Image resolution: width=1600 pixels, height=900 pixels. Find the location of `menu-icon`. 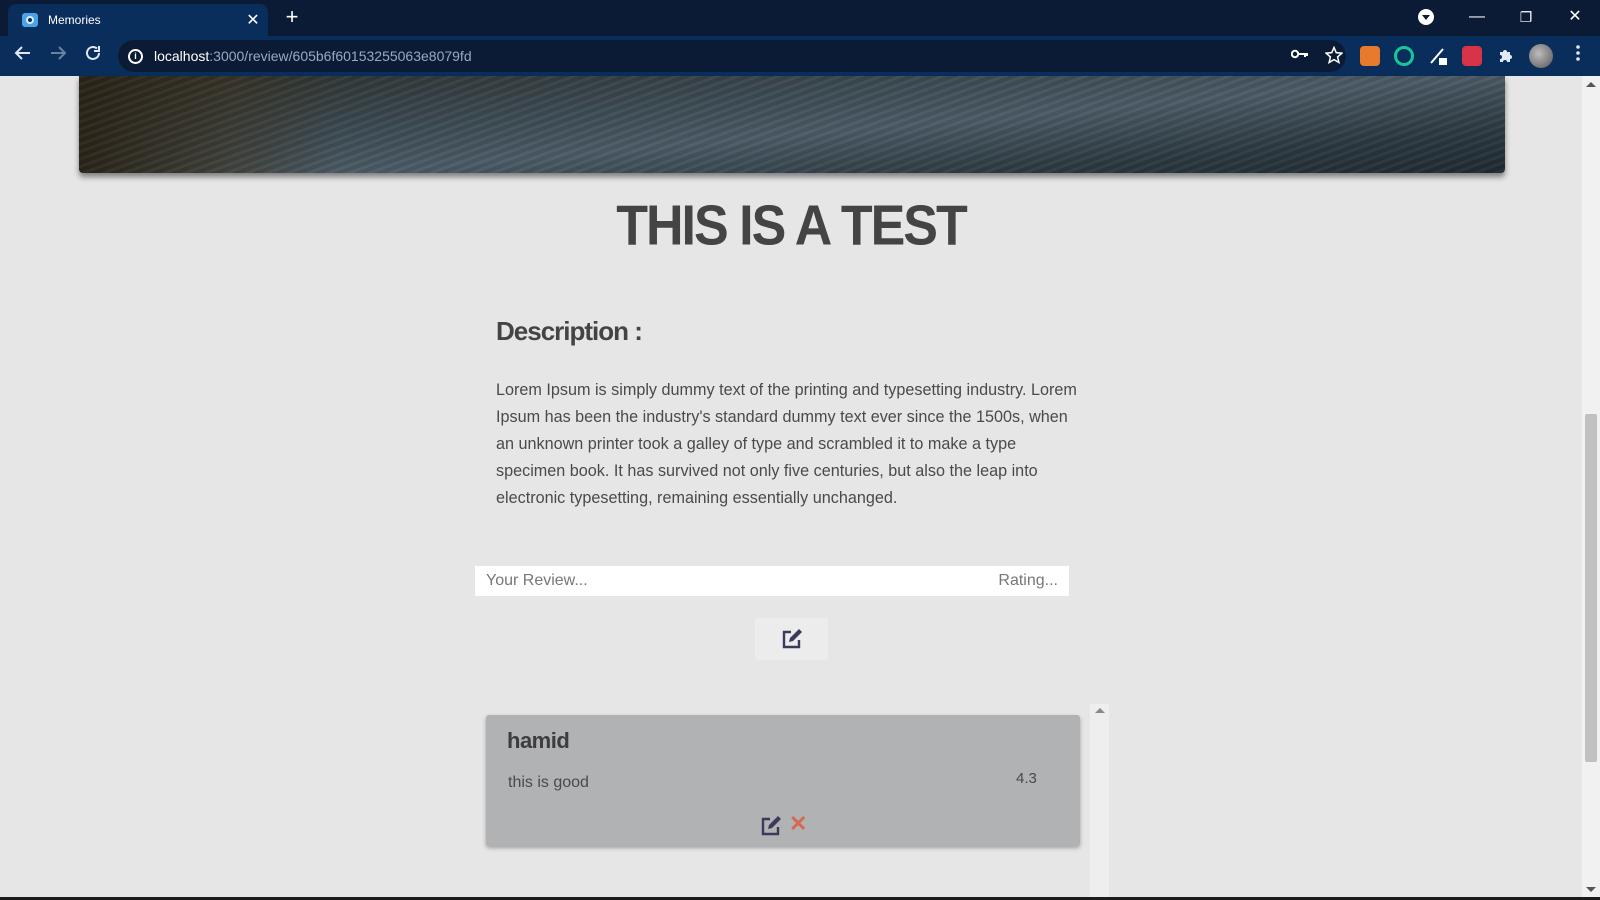

menu-icon is located at coordinates (1578, 56).